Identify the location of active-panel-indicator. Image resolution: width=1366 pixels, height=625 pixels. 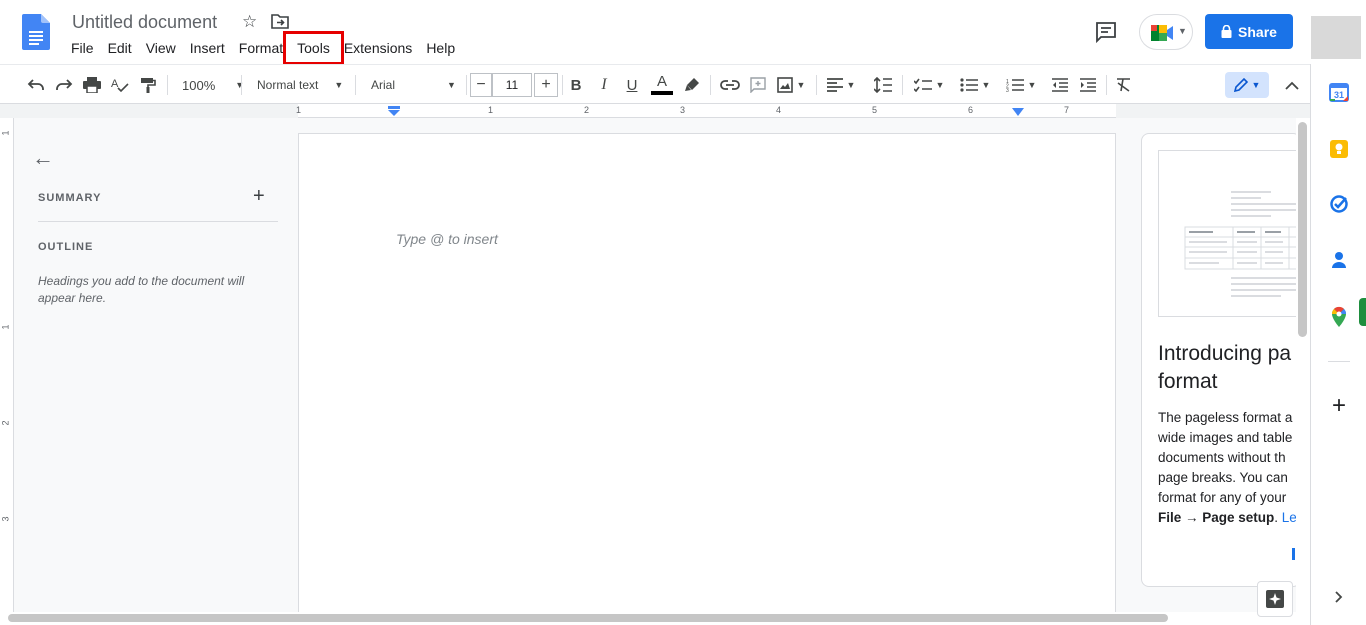
(1362, 312).